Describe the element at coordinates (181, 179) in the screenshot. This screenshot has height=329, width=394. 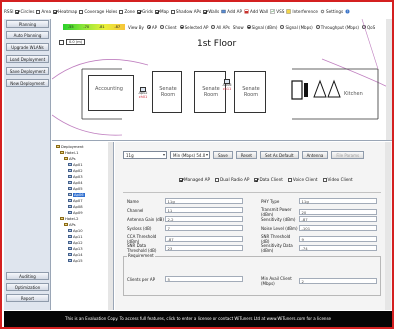
I see `managed-ap-checkbox` at that location.